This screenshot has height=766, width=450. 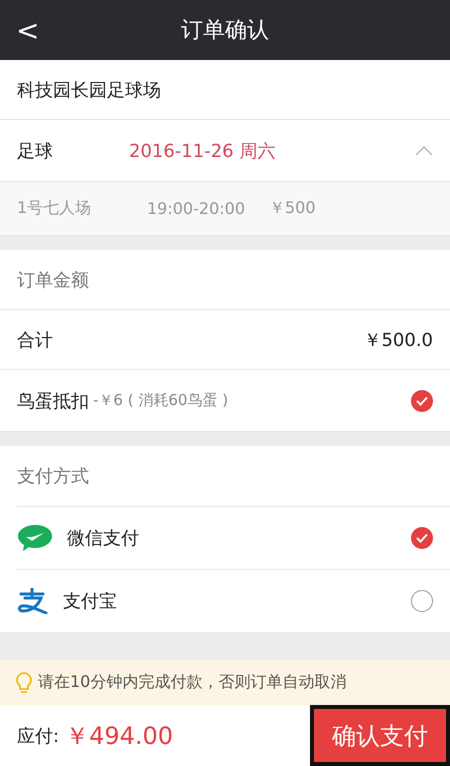 What do you see at coordinates (53, 280) in the screenshot?
I see `section-title: 订单金额` at bounding box center [53, 280].